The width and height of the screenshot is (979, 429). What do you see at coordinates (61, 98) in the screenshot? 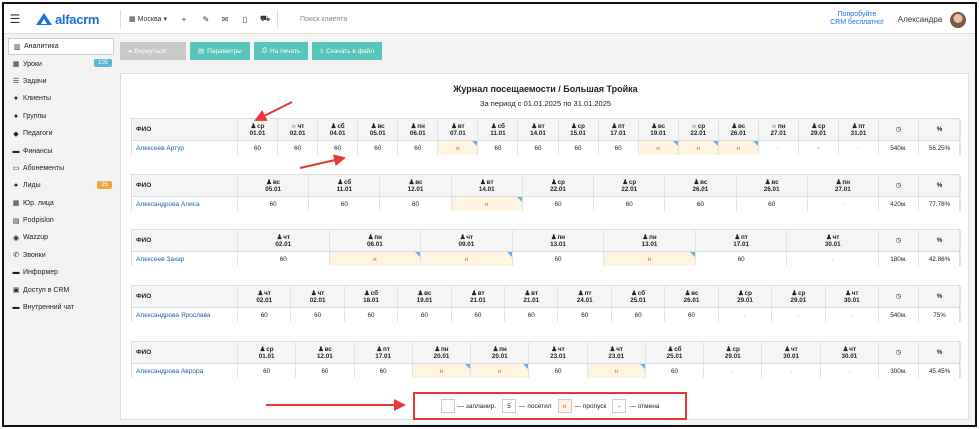
I see `sidebar-item: ● Клиенты` at bounding box center [61, 98].